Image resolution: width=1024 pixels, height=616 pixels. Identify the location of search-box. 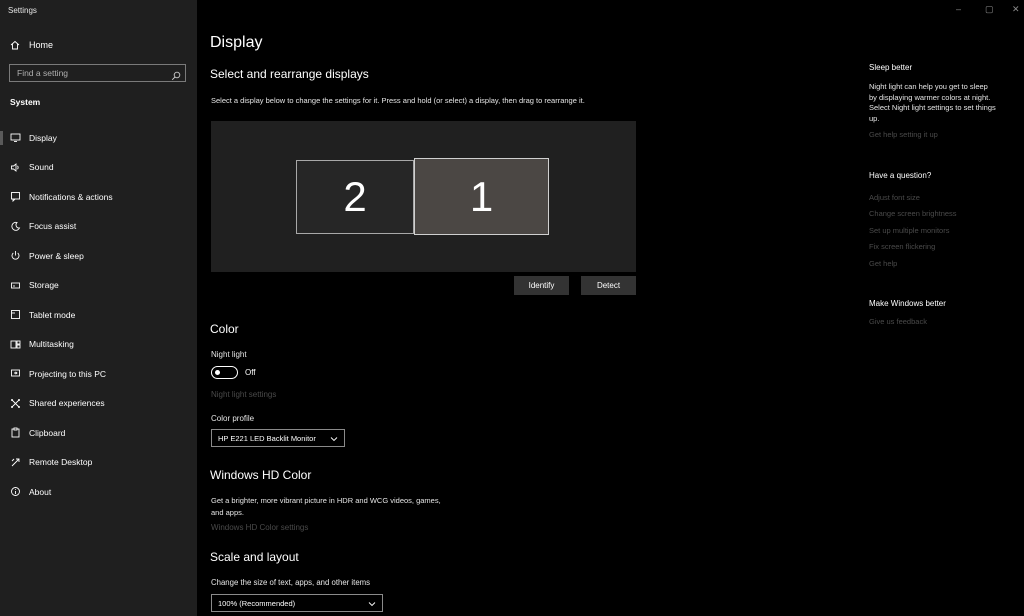
(97, 73).